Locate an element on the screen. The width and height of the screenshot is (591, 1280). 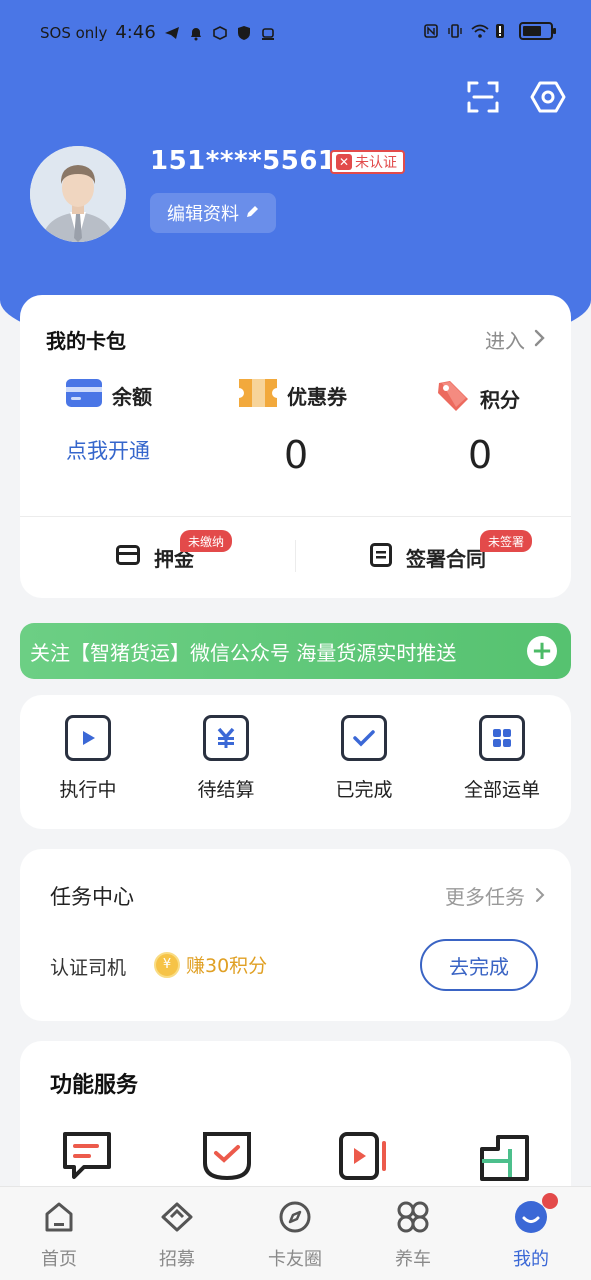
check-service-icon is located at coordinates (227, 1156).